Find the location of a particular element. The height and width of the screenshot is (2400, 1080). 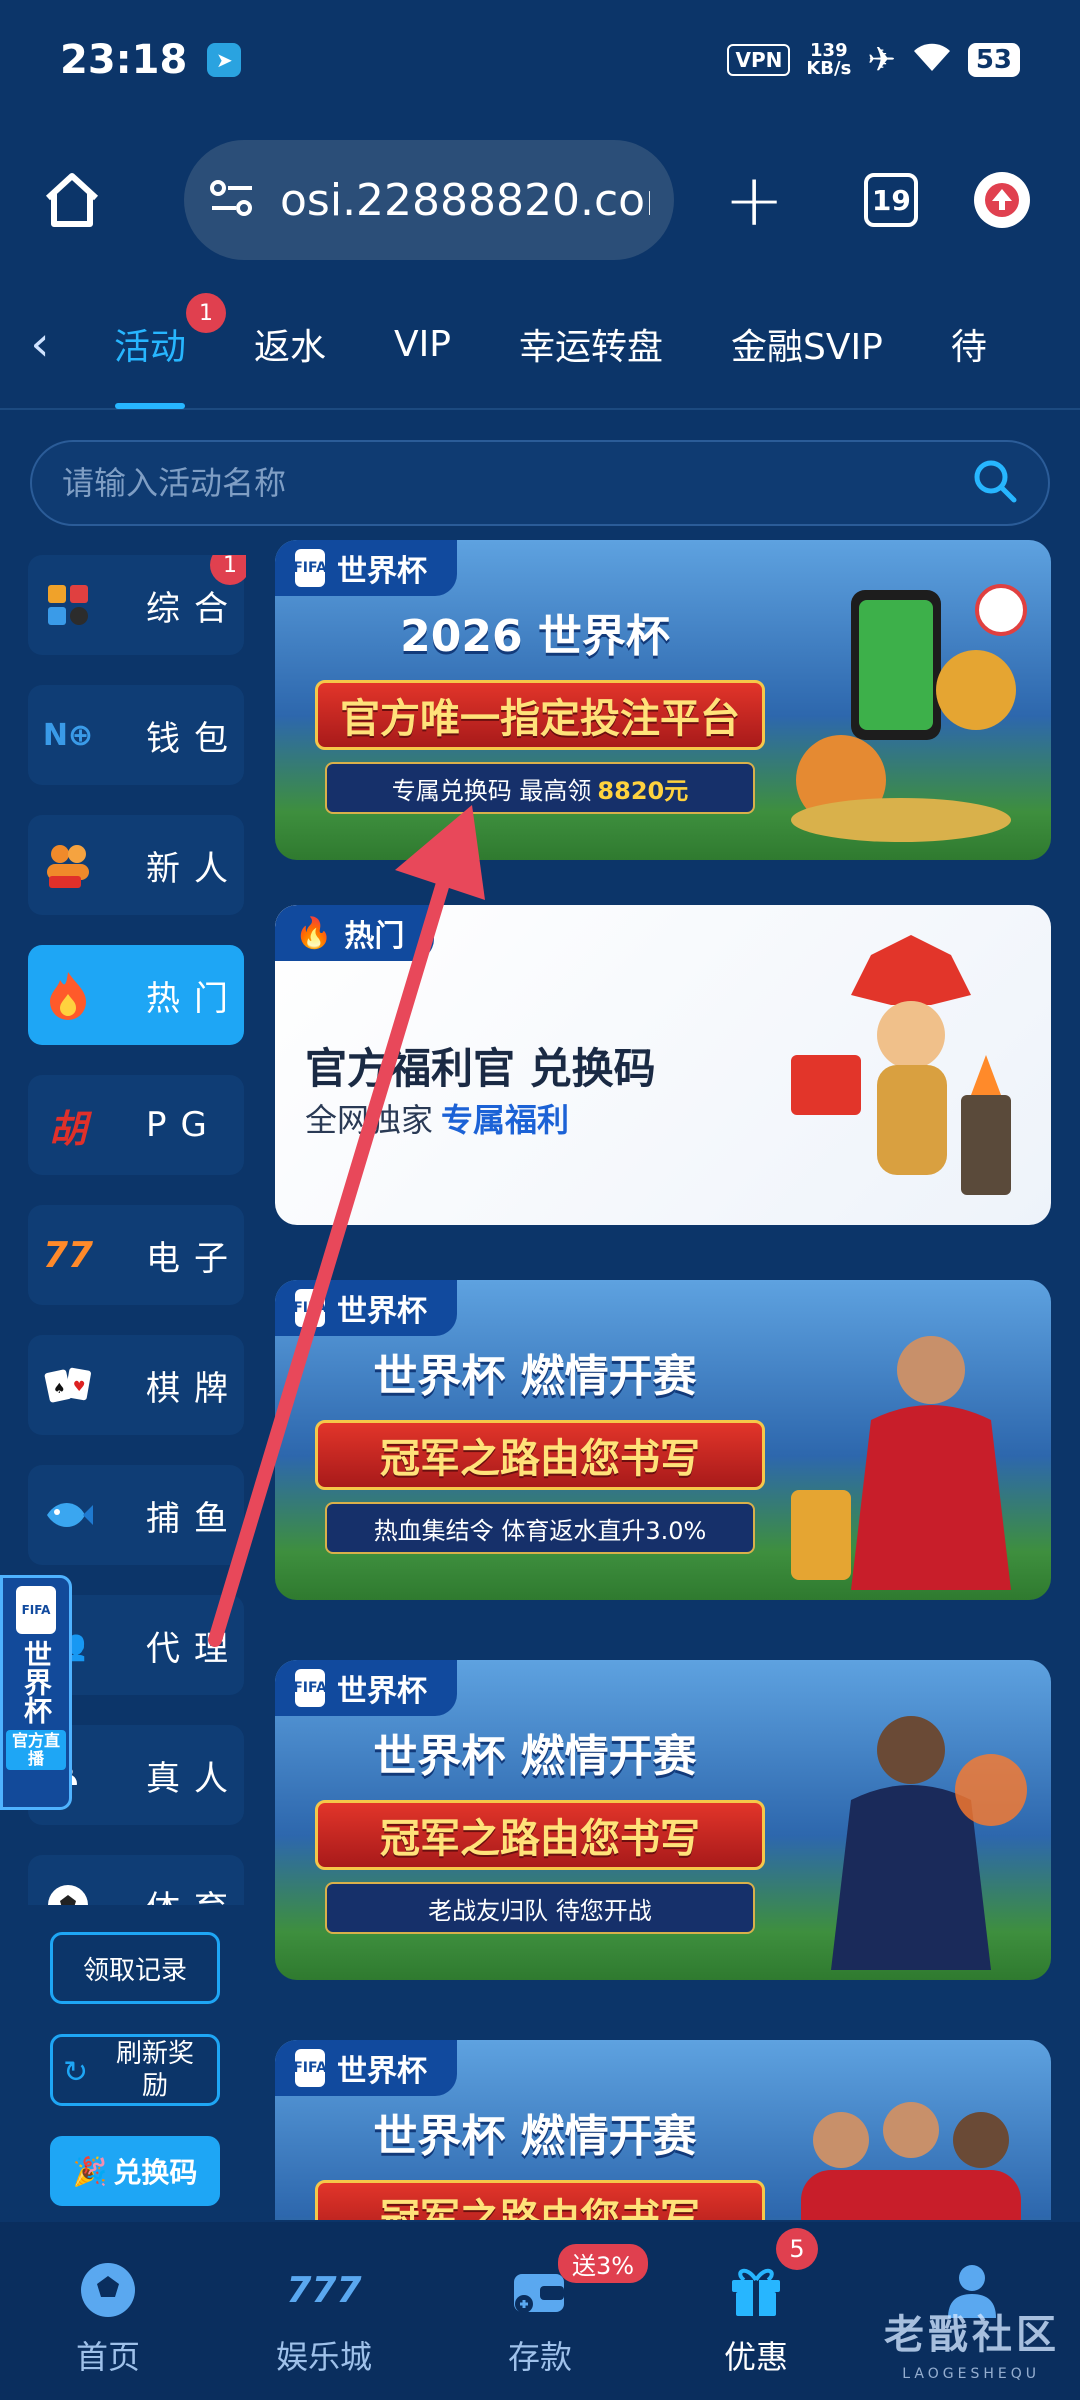

site-settings-icon is located at coordinates (232, 200).